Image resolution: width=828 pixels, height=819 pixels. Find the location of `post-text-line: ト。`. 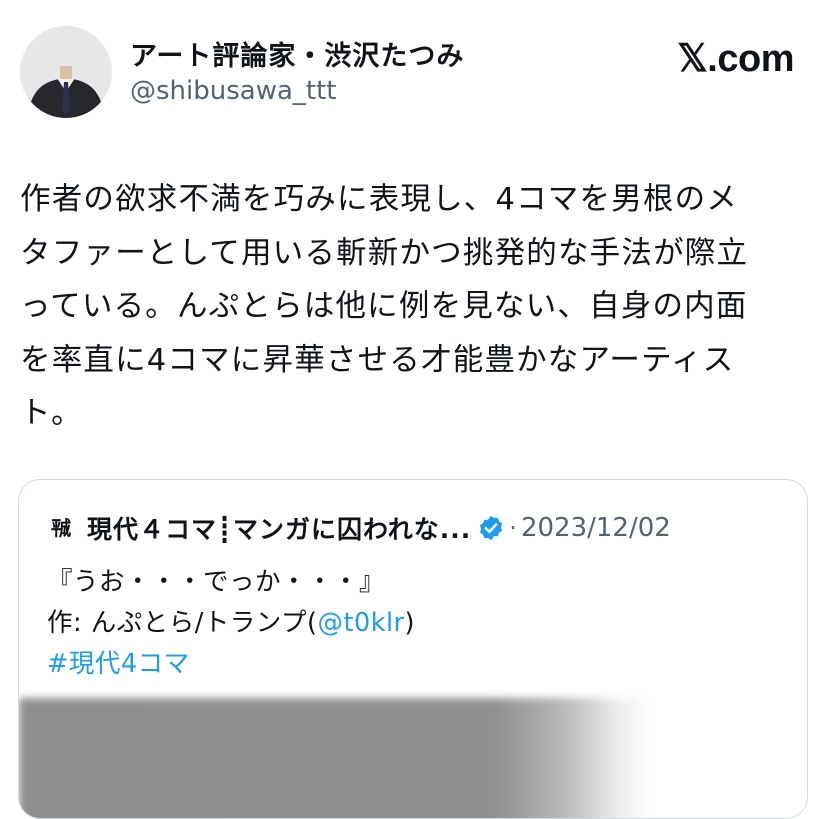

post-text-line: ト。 is located at coordinates (51, 413).